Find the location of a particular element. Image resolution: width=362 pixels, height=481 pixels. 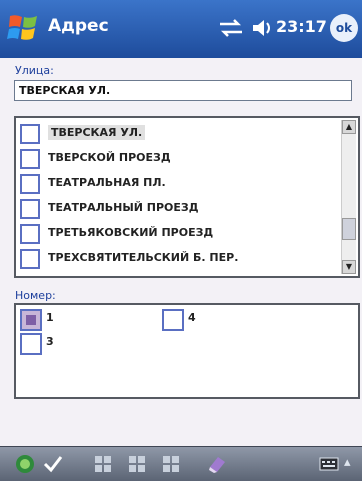

app-title: Адрес is located at coordinates (78, 26).